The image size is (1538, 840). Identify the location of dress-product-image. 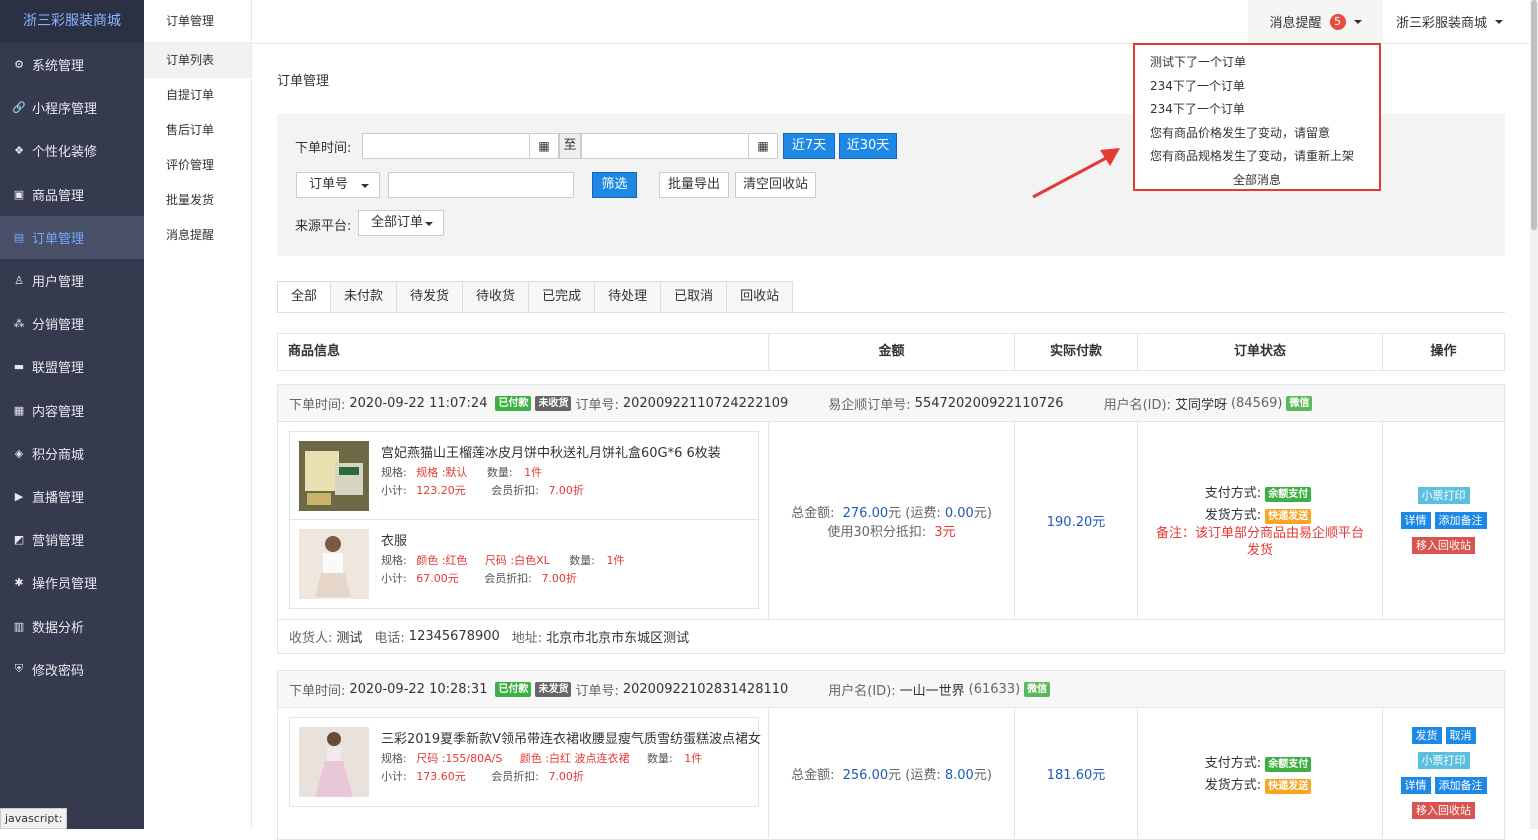
(334, 762).